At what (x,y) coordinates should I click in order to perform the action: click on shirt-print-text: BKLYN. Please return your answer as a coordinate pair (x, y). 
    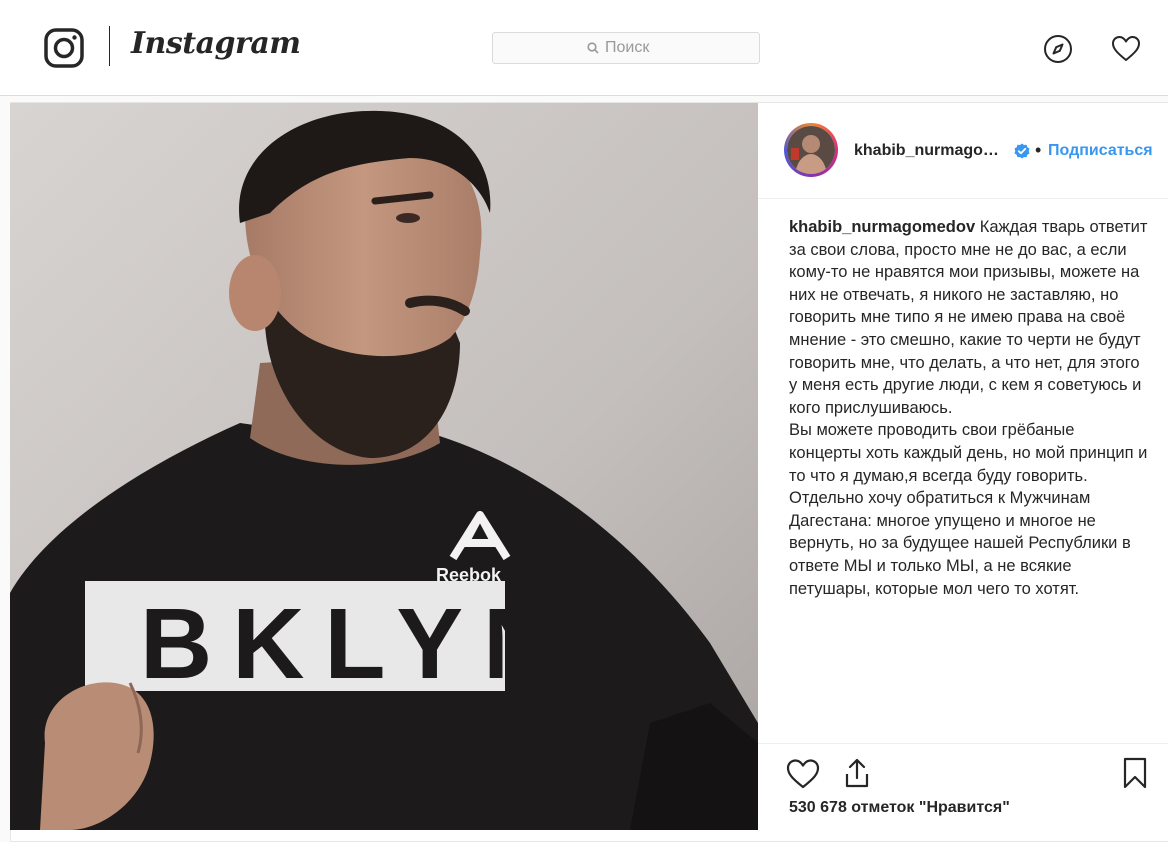
    Looking at the image, I should click on (357, 644).